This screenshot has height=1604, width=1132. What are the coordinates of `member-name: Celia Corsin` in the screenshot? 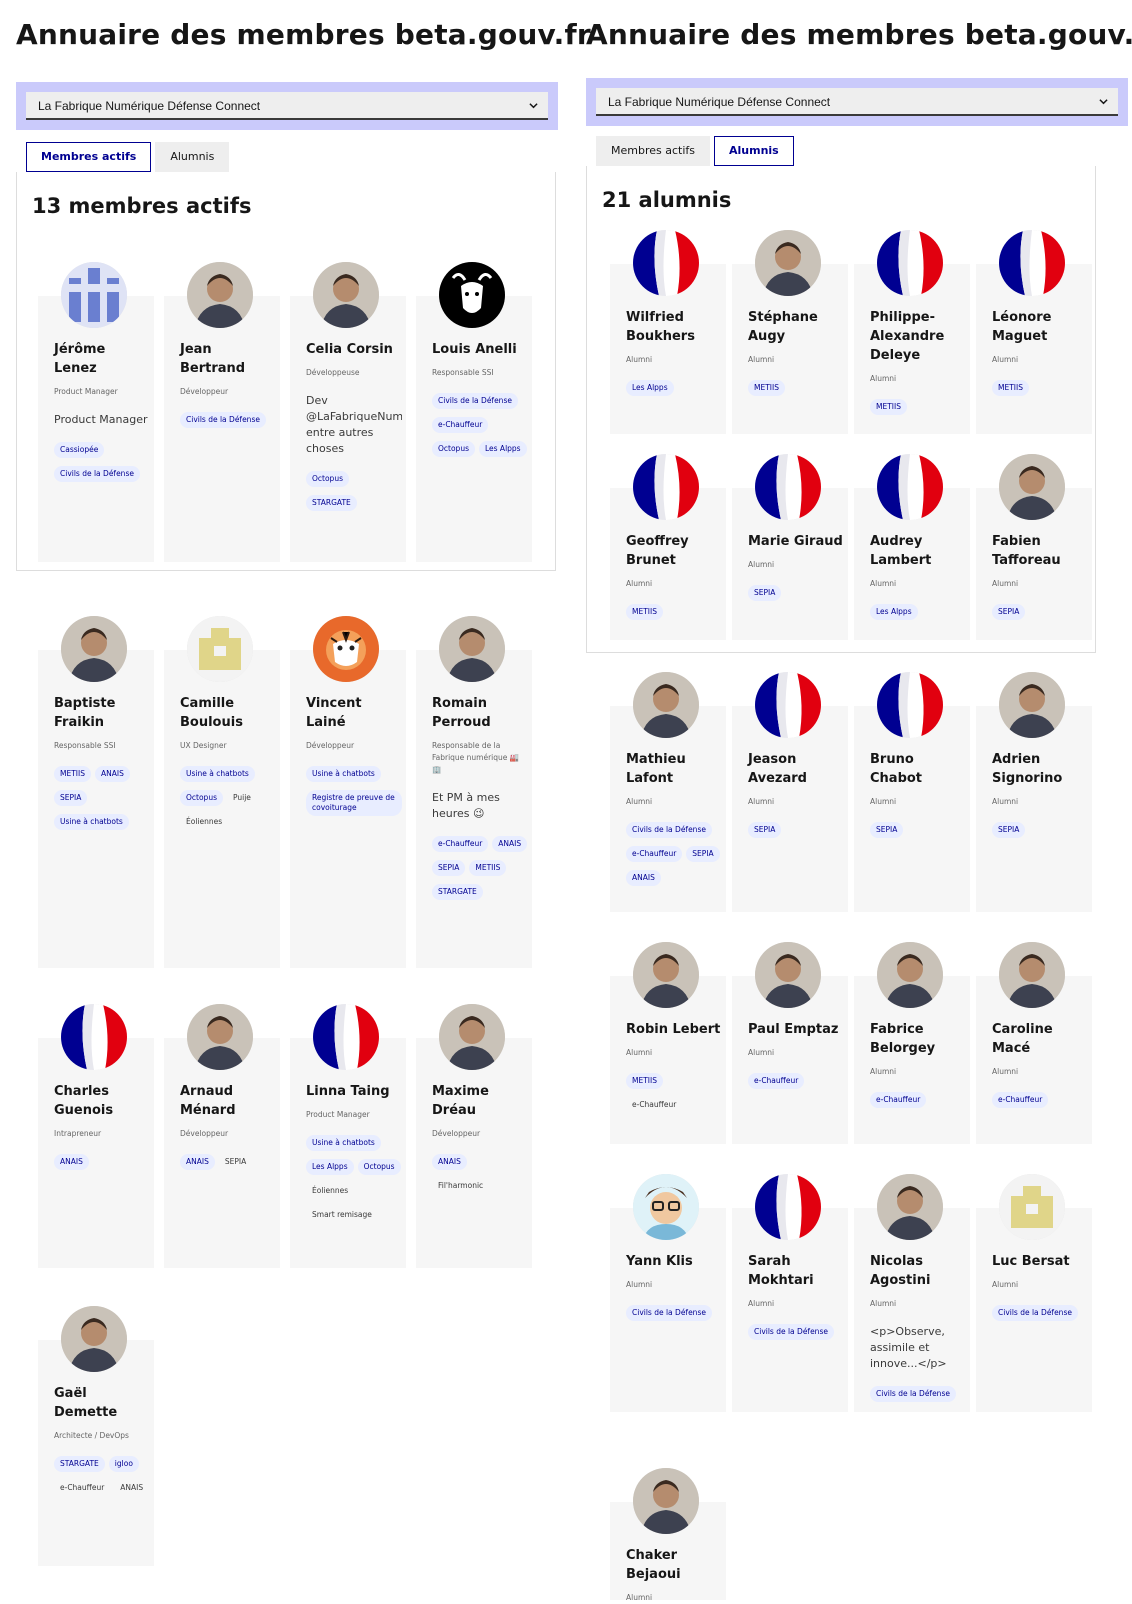 It's located at (354, 349).